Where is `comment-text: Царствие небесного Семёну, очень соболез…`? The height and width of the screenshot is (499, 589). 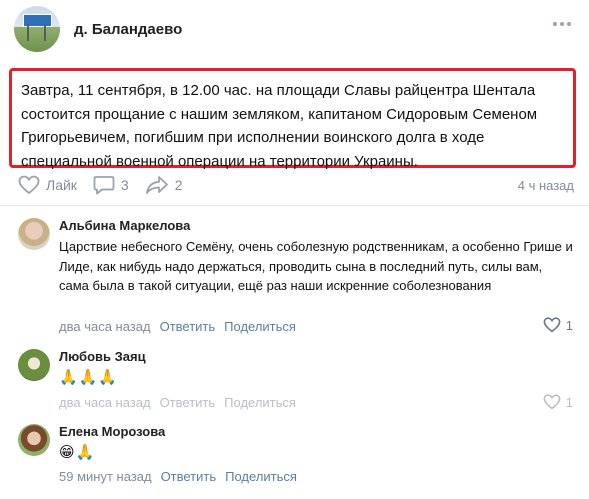
comment-text: Царствие небесного Семёну, очень соболез… is located at coordinates (316, 266).